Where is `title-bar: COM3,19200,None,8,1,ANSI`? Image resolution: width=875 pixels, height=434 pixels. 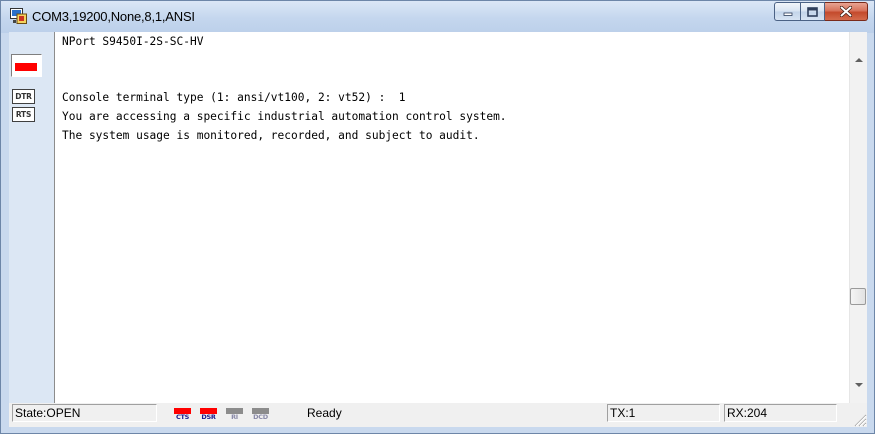 title-bar: COM3,19200,None,8,1,ANSI is located at coordinates (437, 17).